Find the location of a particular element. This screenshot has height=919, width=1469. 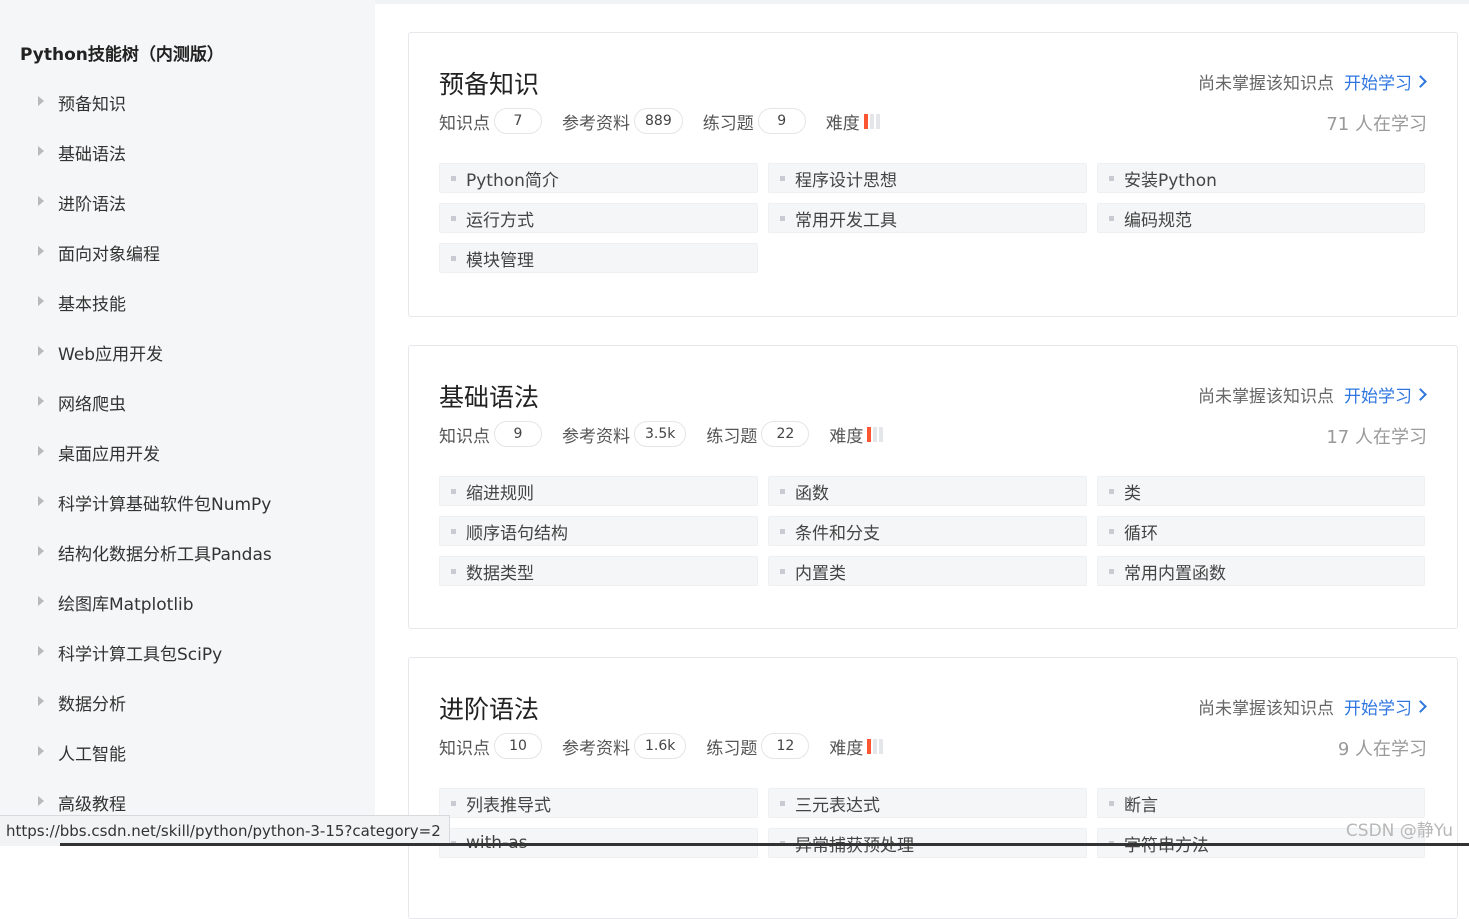

stat-exercises-label: 练习题 is located at coordinates (732, 748).